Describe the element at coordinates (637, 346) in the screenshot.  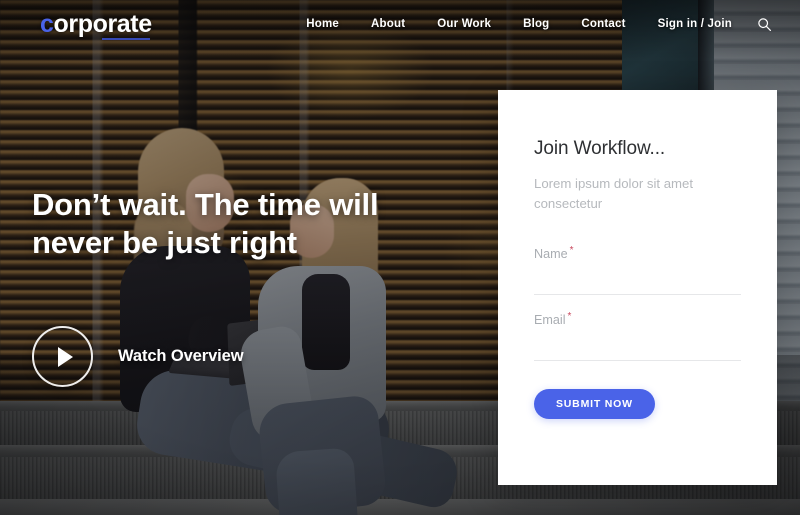
I see `email-input` at that location.